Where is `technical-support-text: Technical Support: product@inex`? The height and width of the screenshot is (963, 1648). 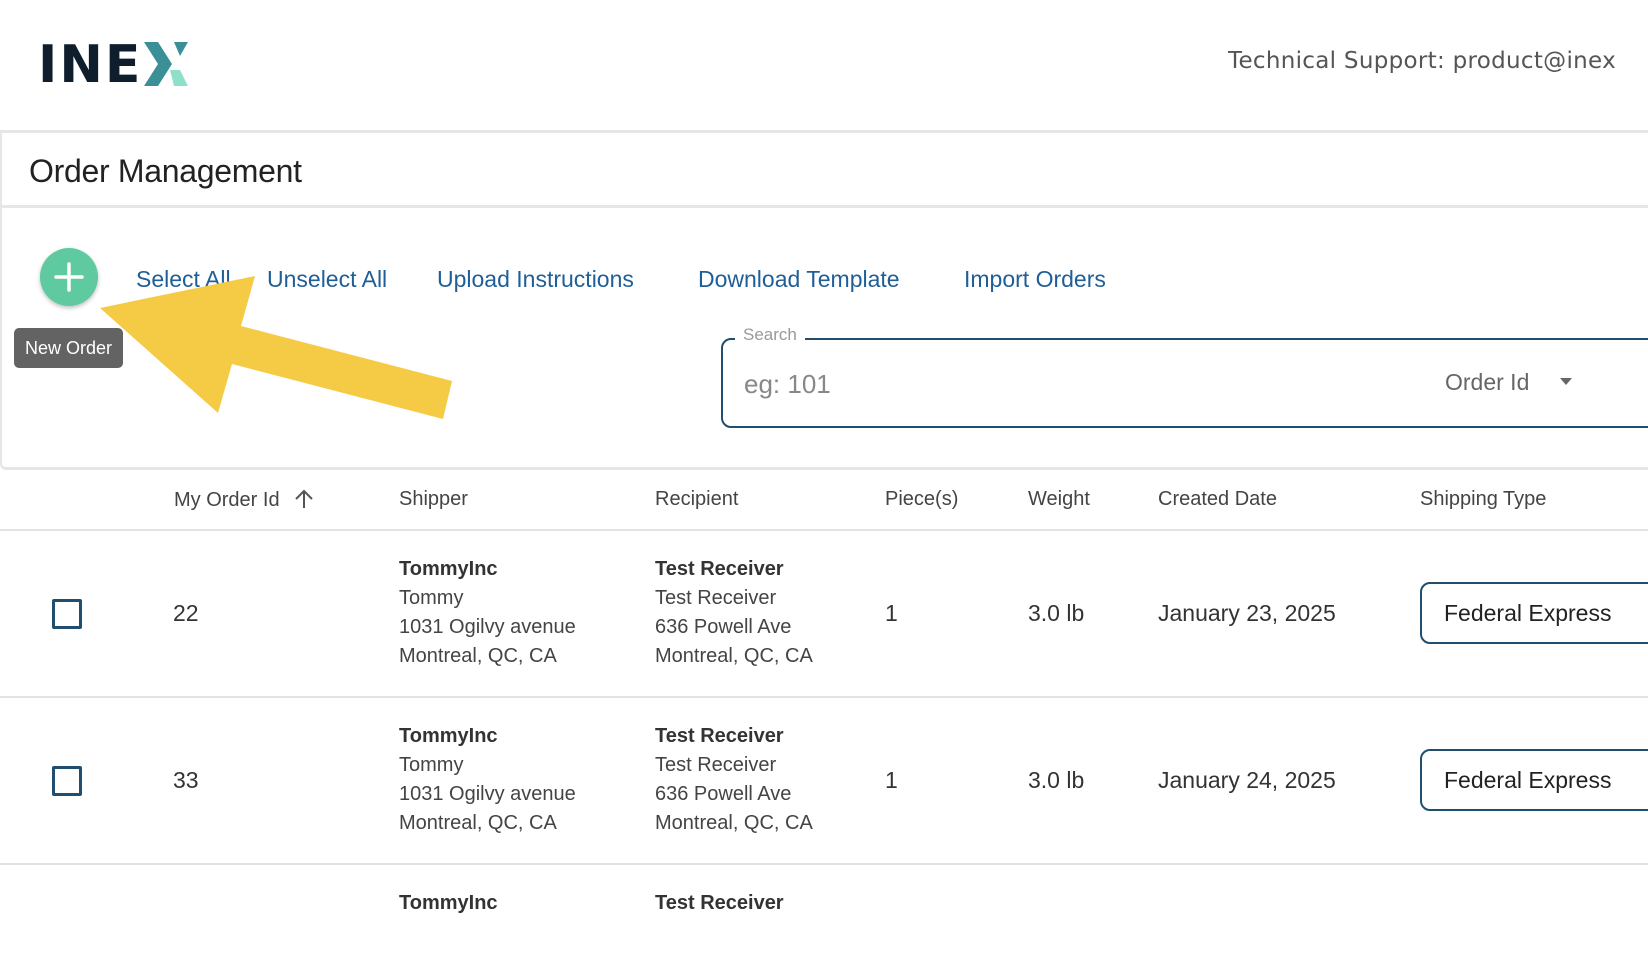
technical-support-text: Technical Support: product@inex is located at coordinates (1422, 61).